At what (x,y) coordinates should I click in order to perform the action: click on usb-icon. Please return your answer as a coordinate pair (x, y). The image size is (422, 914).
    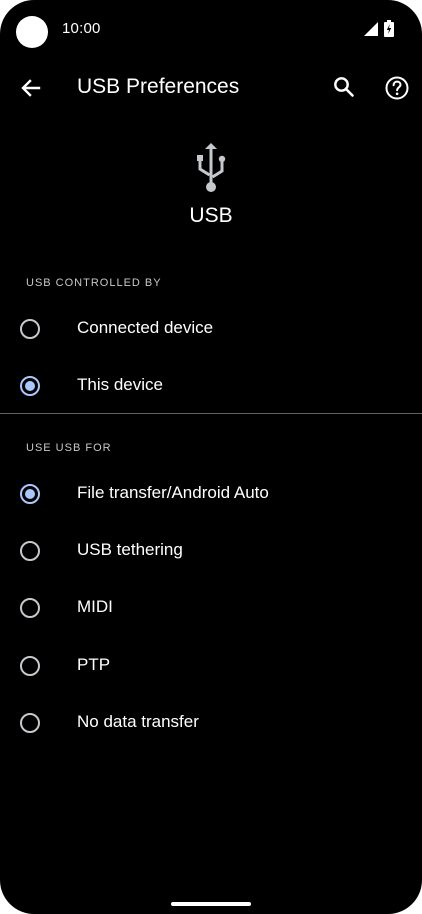
    Looking at the image, I should click on (211, 167).